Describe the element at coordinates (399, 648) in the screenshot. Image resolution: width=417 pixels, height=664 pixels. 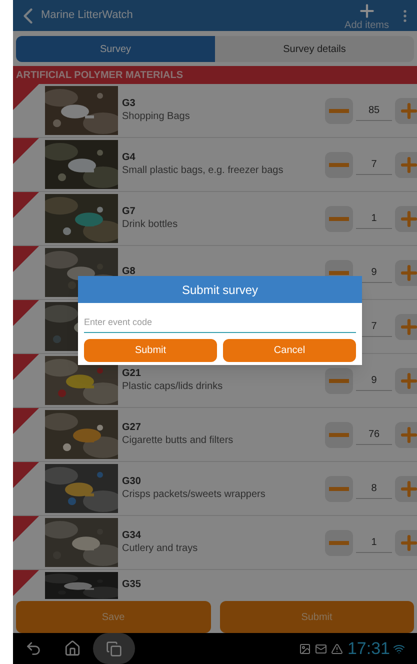
I see `wifi-icon` at that location.